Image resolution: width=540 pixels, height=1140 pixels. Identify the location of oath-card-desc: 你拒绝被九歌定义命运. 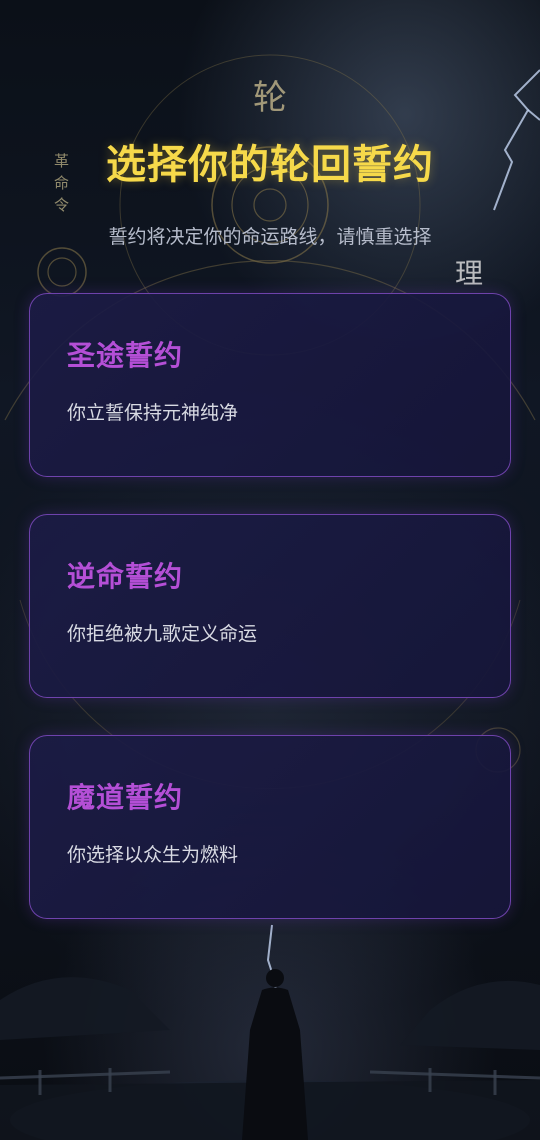
(162, 634).